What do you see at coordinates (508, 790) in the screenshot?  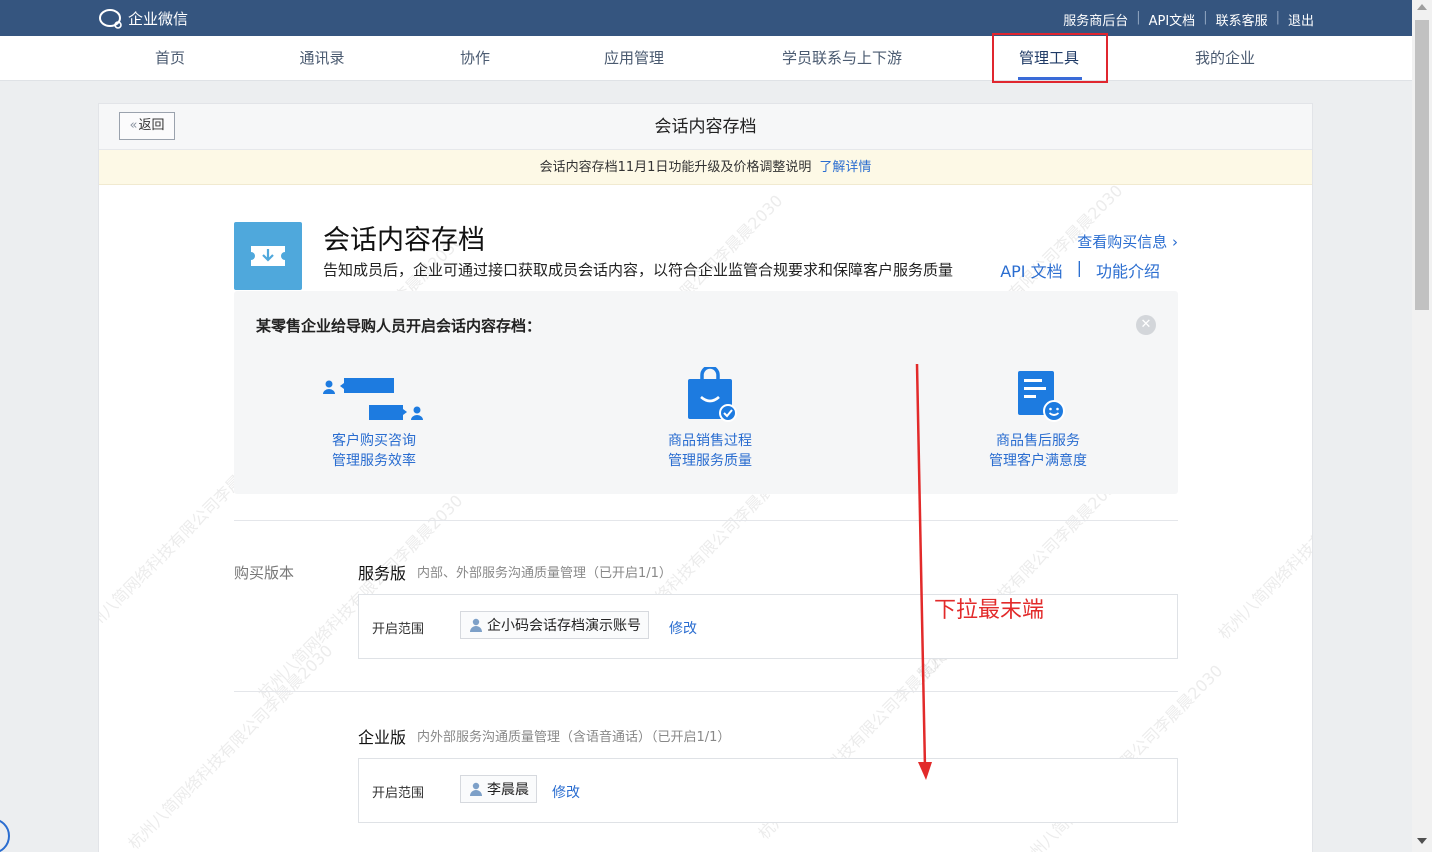 I see `member-name: 李晨晨` at bounding box center [508, 790].